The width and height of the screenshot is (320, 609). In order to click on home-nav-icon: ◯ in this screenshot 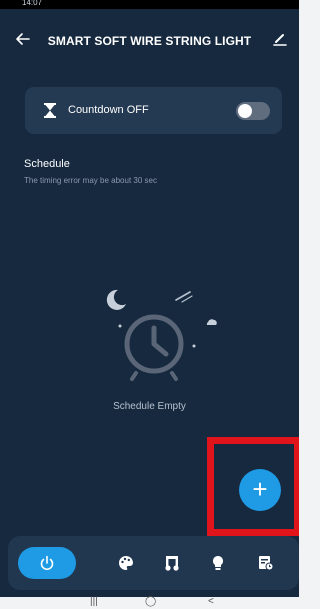, I will do `click(150, 602)`.